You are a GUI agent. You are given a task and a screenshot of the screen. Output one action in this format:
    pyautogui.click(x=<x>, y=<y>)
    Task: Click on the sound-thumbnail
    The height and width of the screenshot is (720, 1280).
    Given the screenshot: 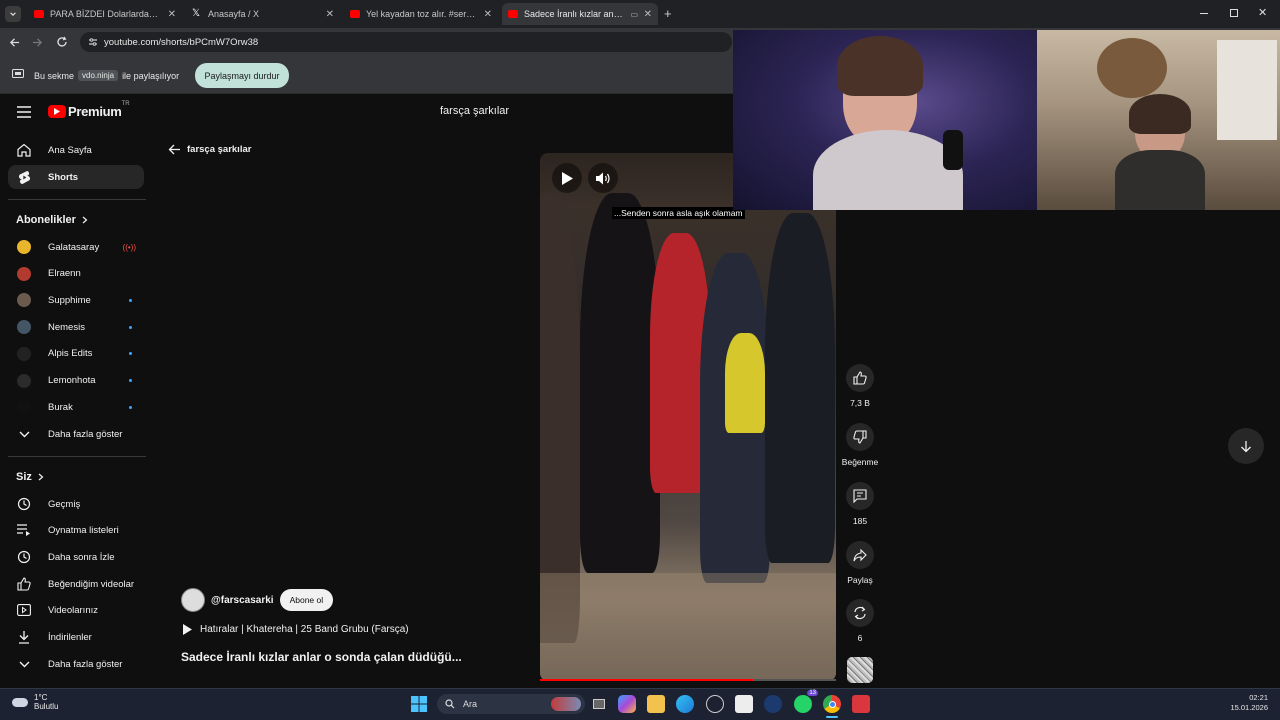 What is the action you would take?
    pyautogui.click(x=860, y=670)
    